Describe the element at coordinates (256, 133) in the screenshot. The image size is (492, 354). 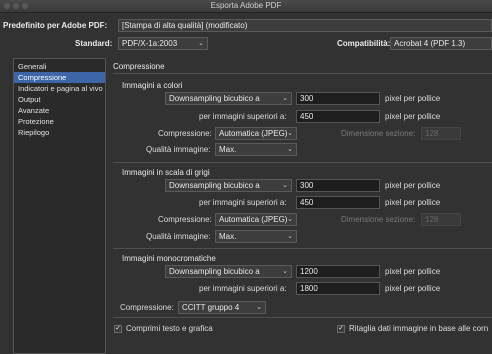
I see `color-comp-select: Automatica (JPEG) ⌄` at that location.